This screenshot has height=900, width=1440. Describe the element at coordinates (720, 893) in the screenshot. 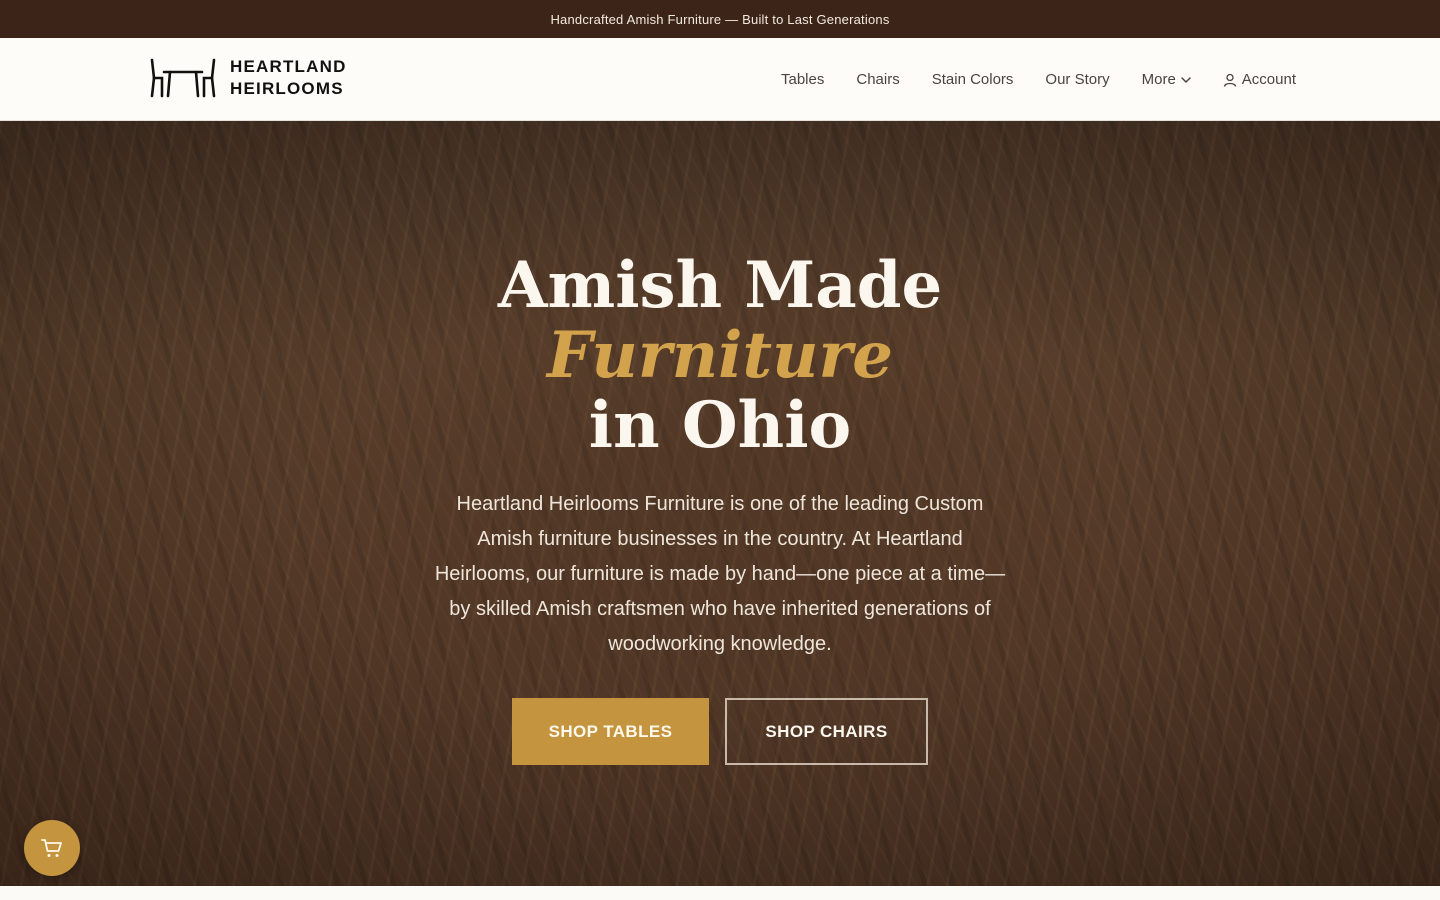

I see `page-bottom-strip` at that location.